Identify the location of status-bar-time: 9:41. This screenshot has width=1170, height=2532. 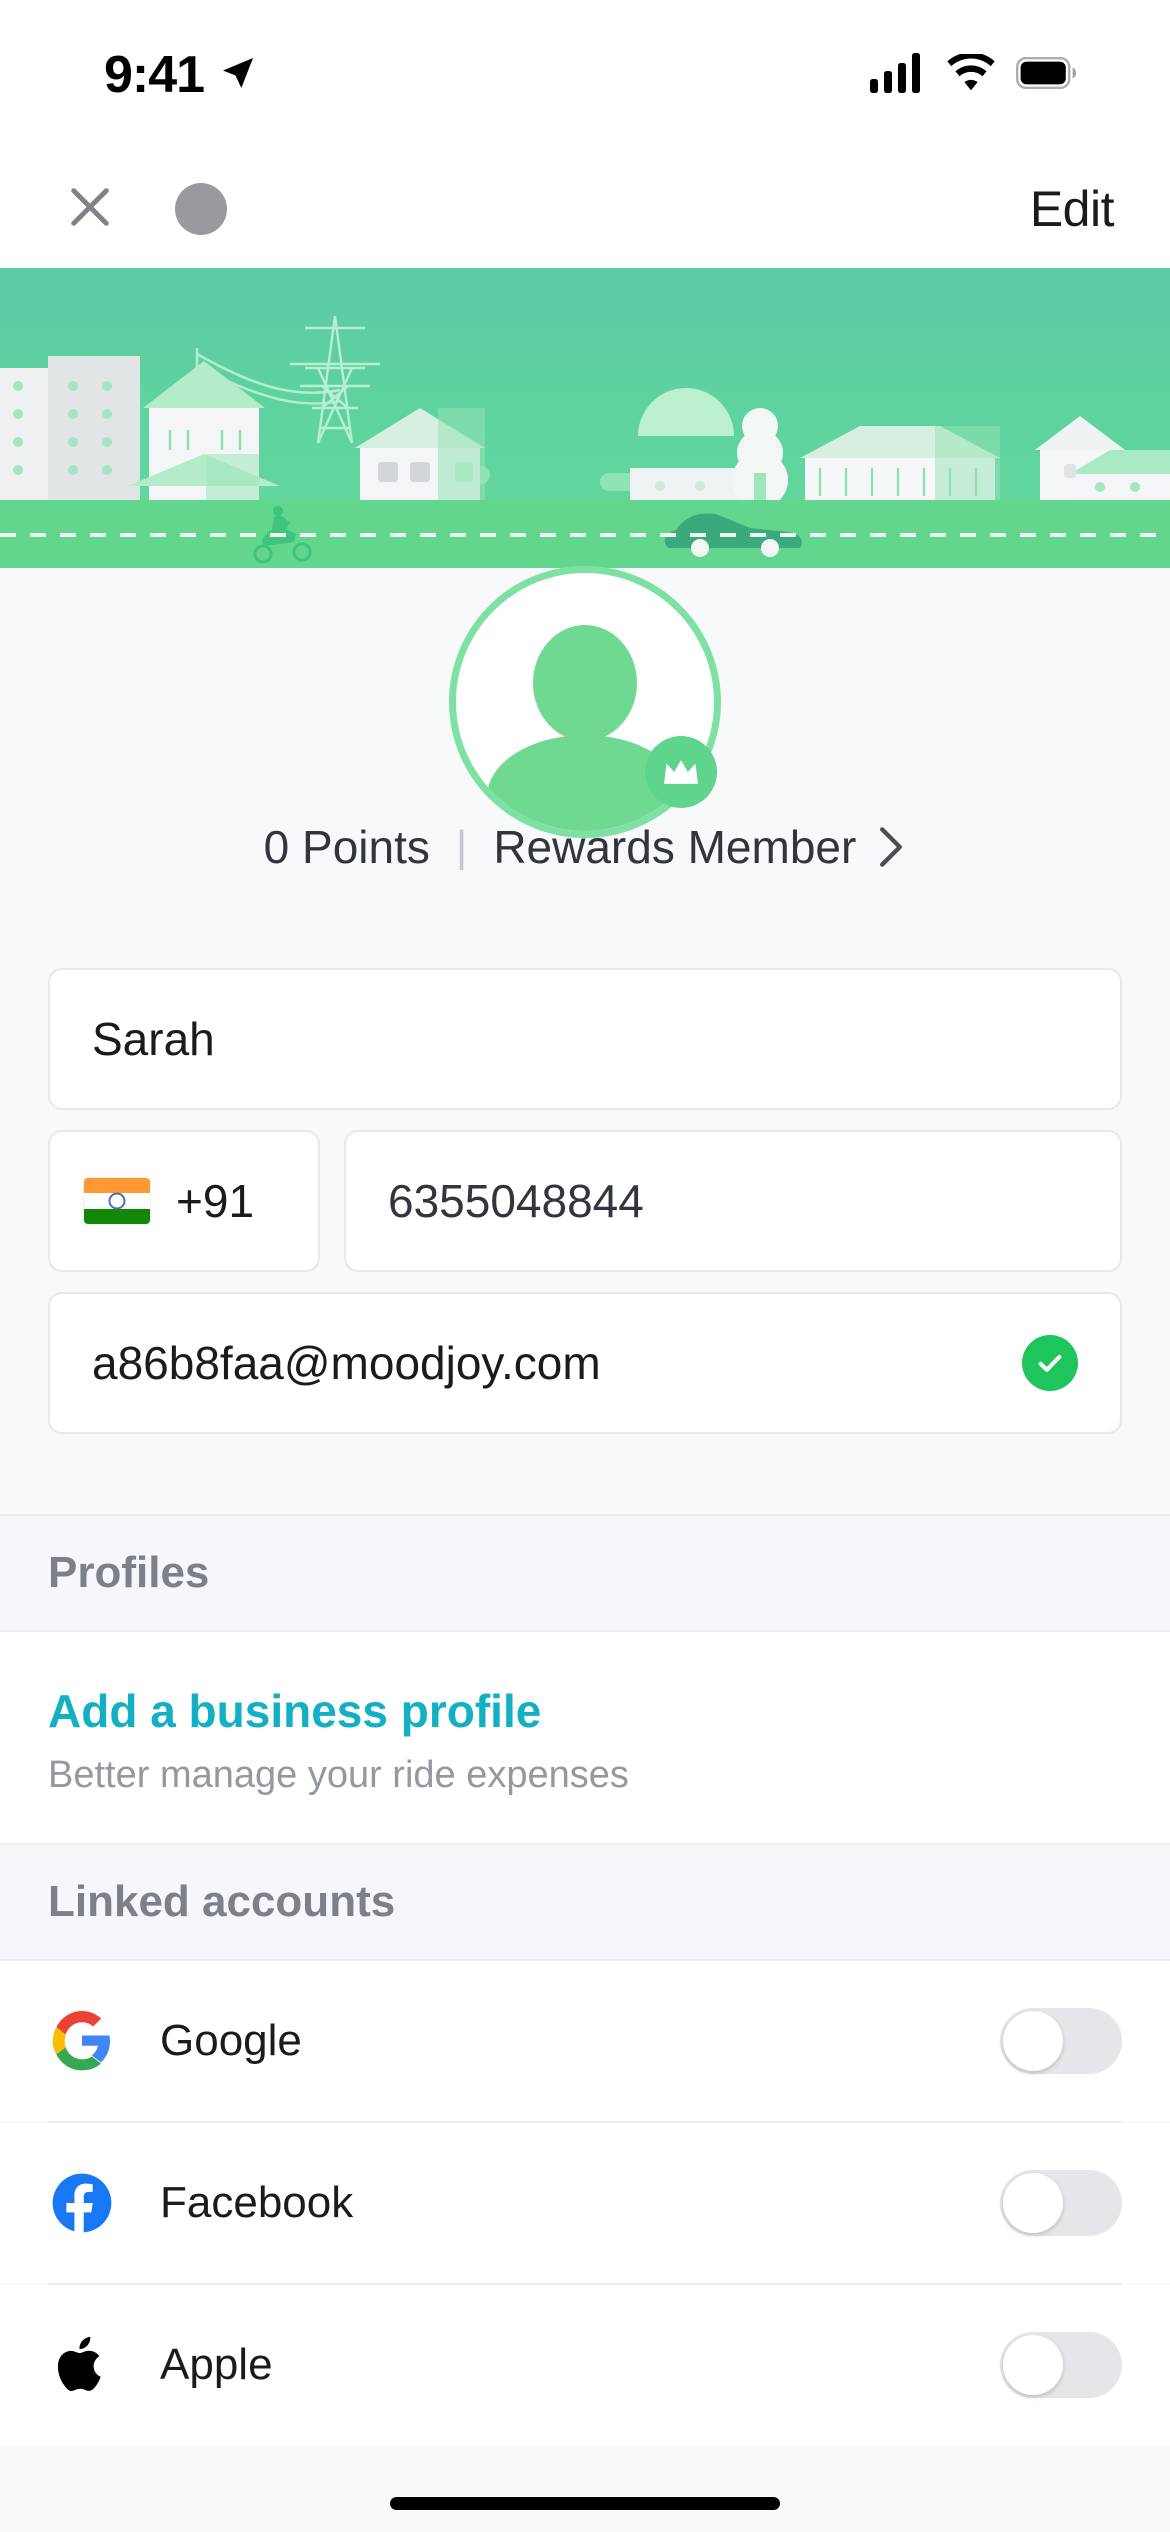
(154, 75).